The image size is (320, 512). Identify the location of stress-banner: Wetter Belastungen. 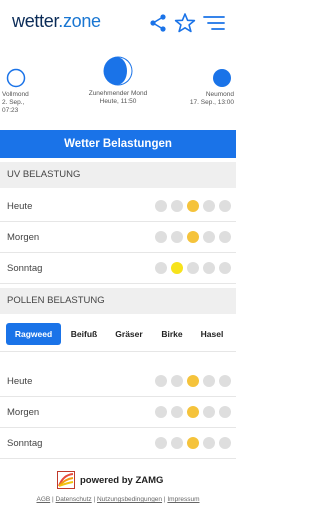
(118, 144).